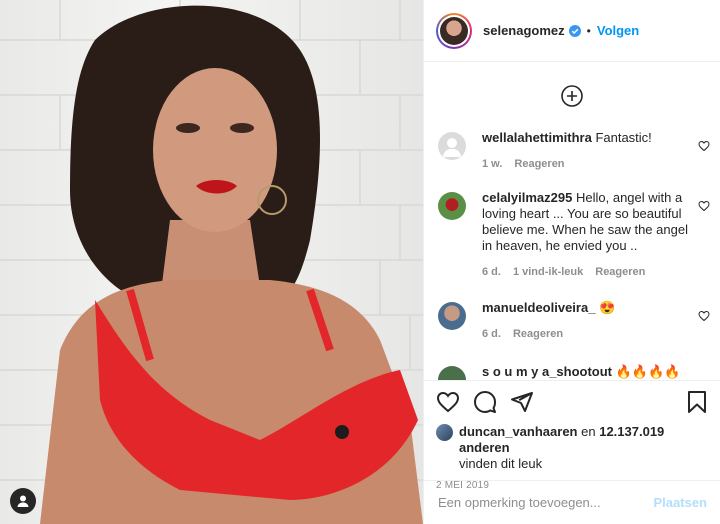  I want to click on follow-button: Volgen, so click(618, 30).